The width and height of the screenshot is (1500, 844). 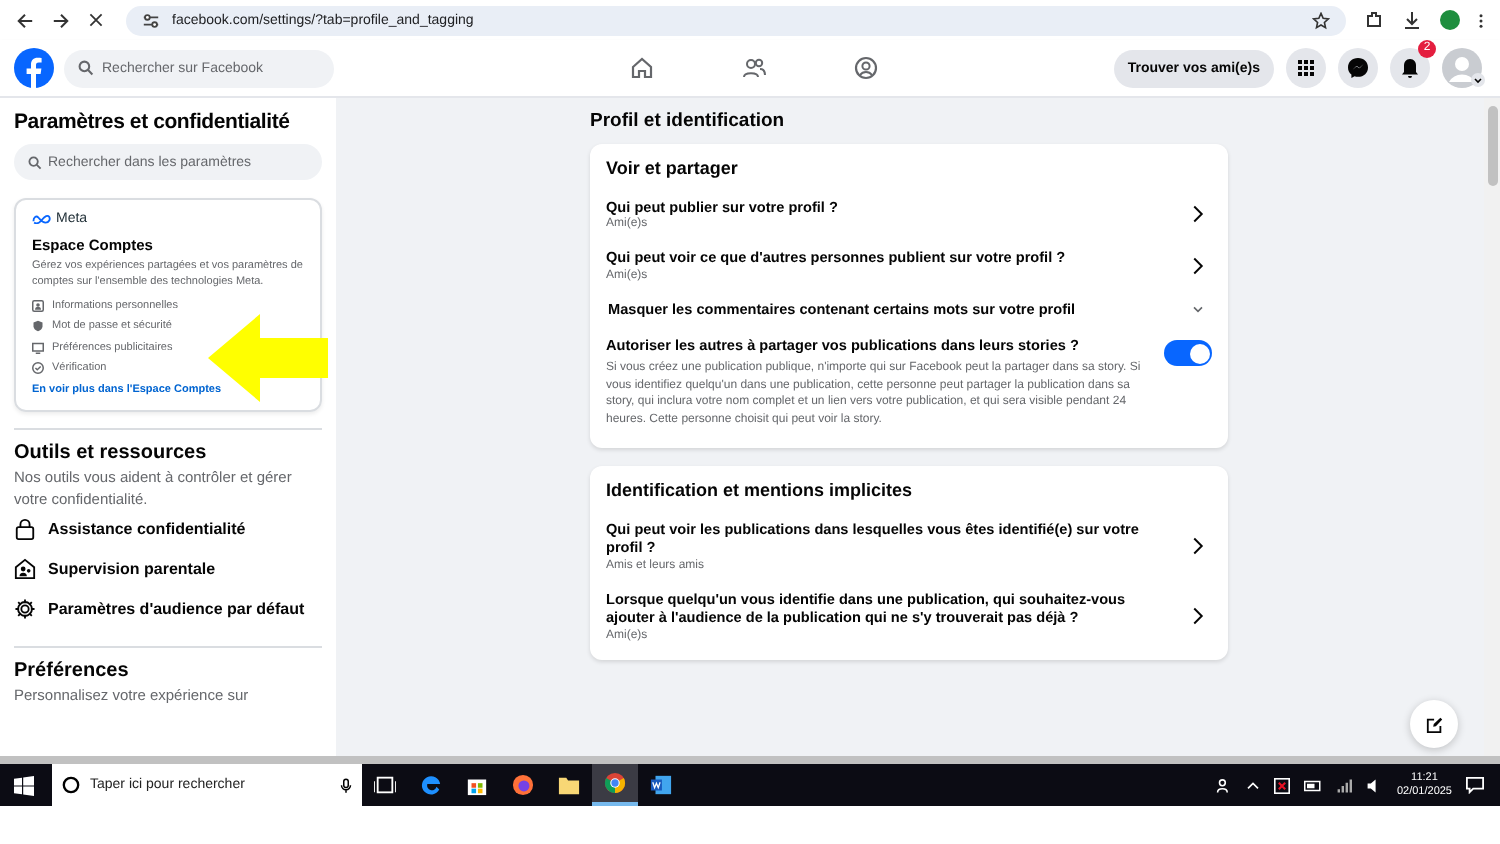 I want to click on windows-start-icon, so click(x=24, y=785).